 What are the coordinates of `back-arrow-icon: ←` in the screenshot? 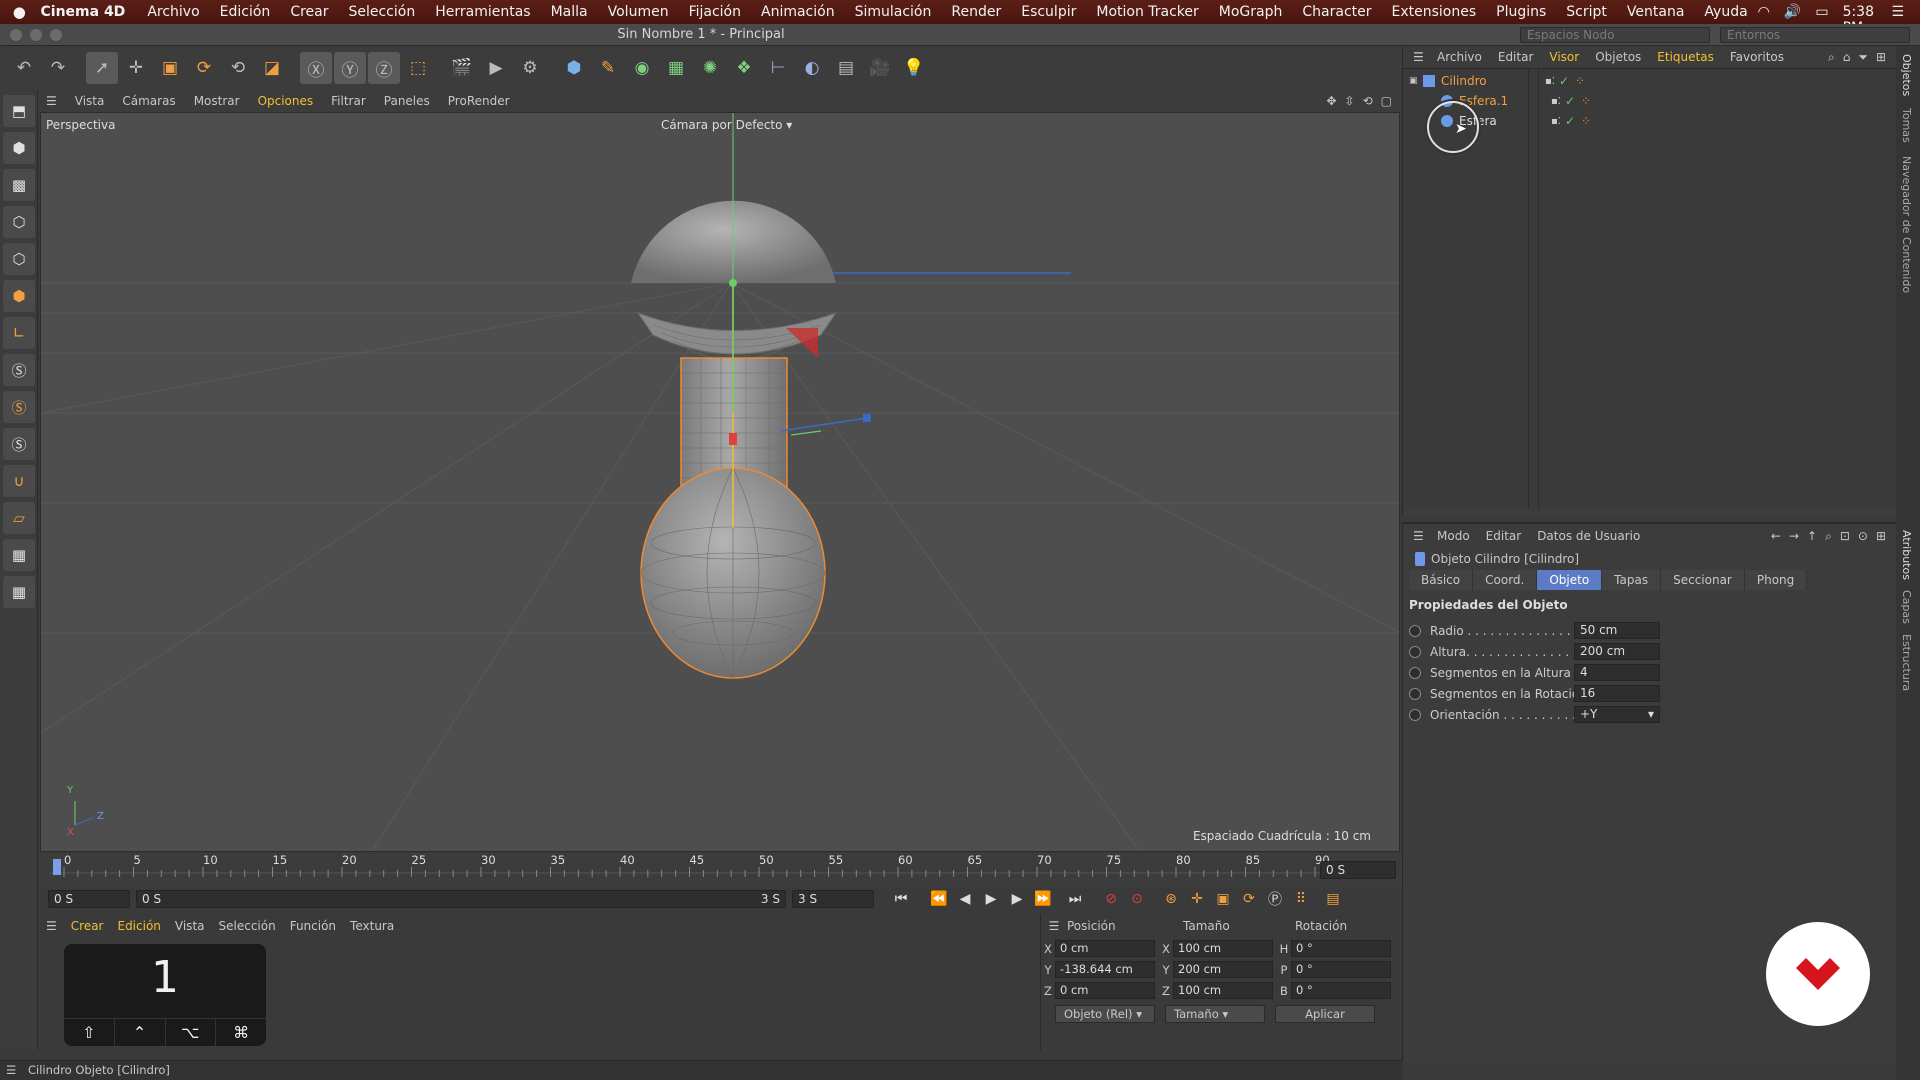 It's located at (1776, 536).